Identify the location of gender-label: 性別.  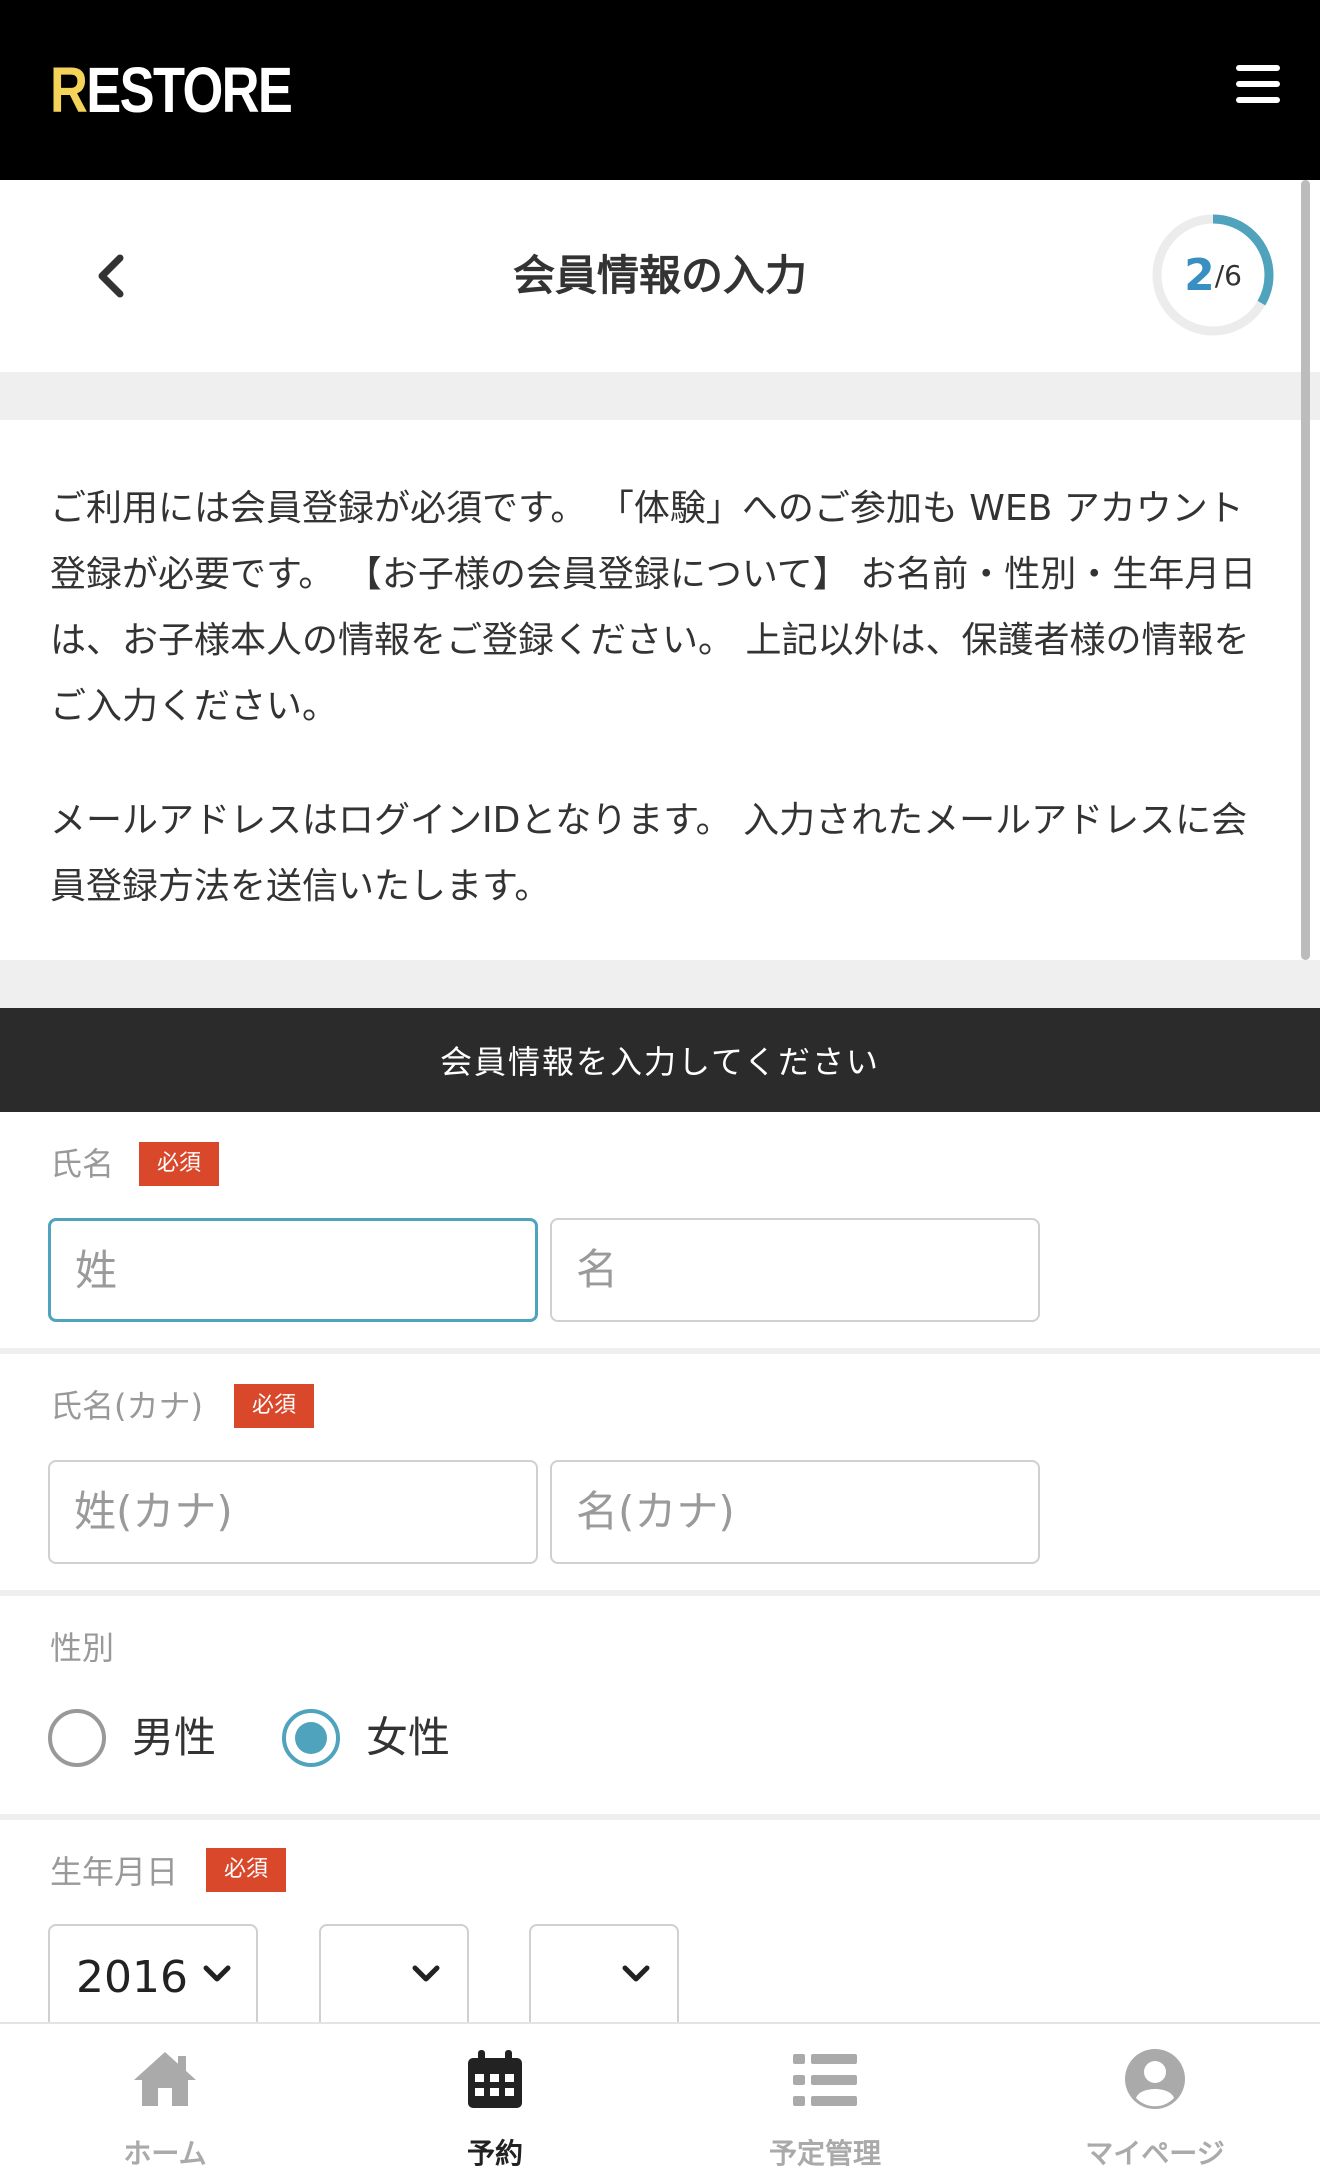
(82, 1648).